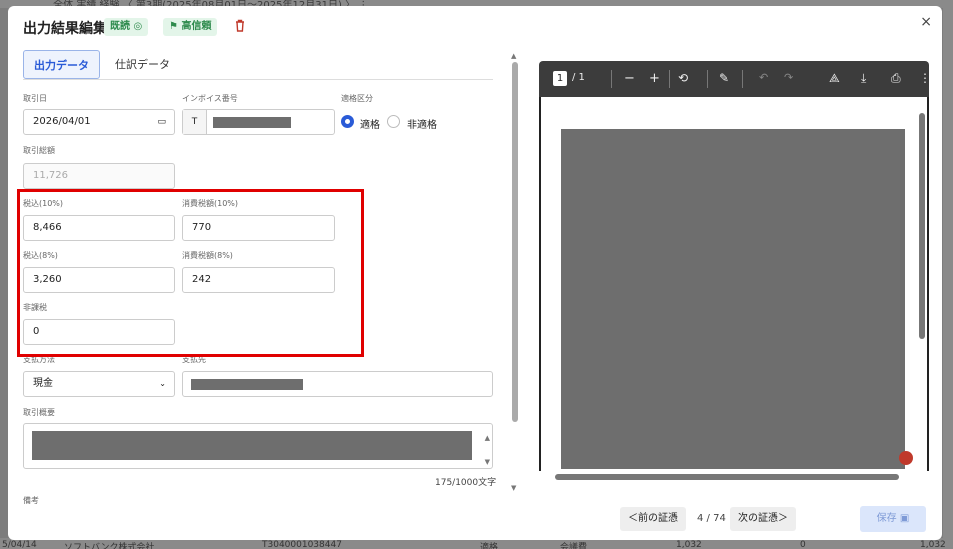 The width and height of the screenshot is (953, 549). I want to click on memo-label: 備考, so click(31, 500).